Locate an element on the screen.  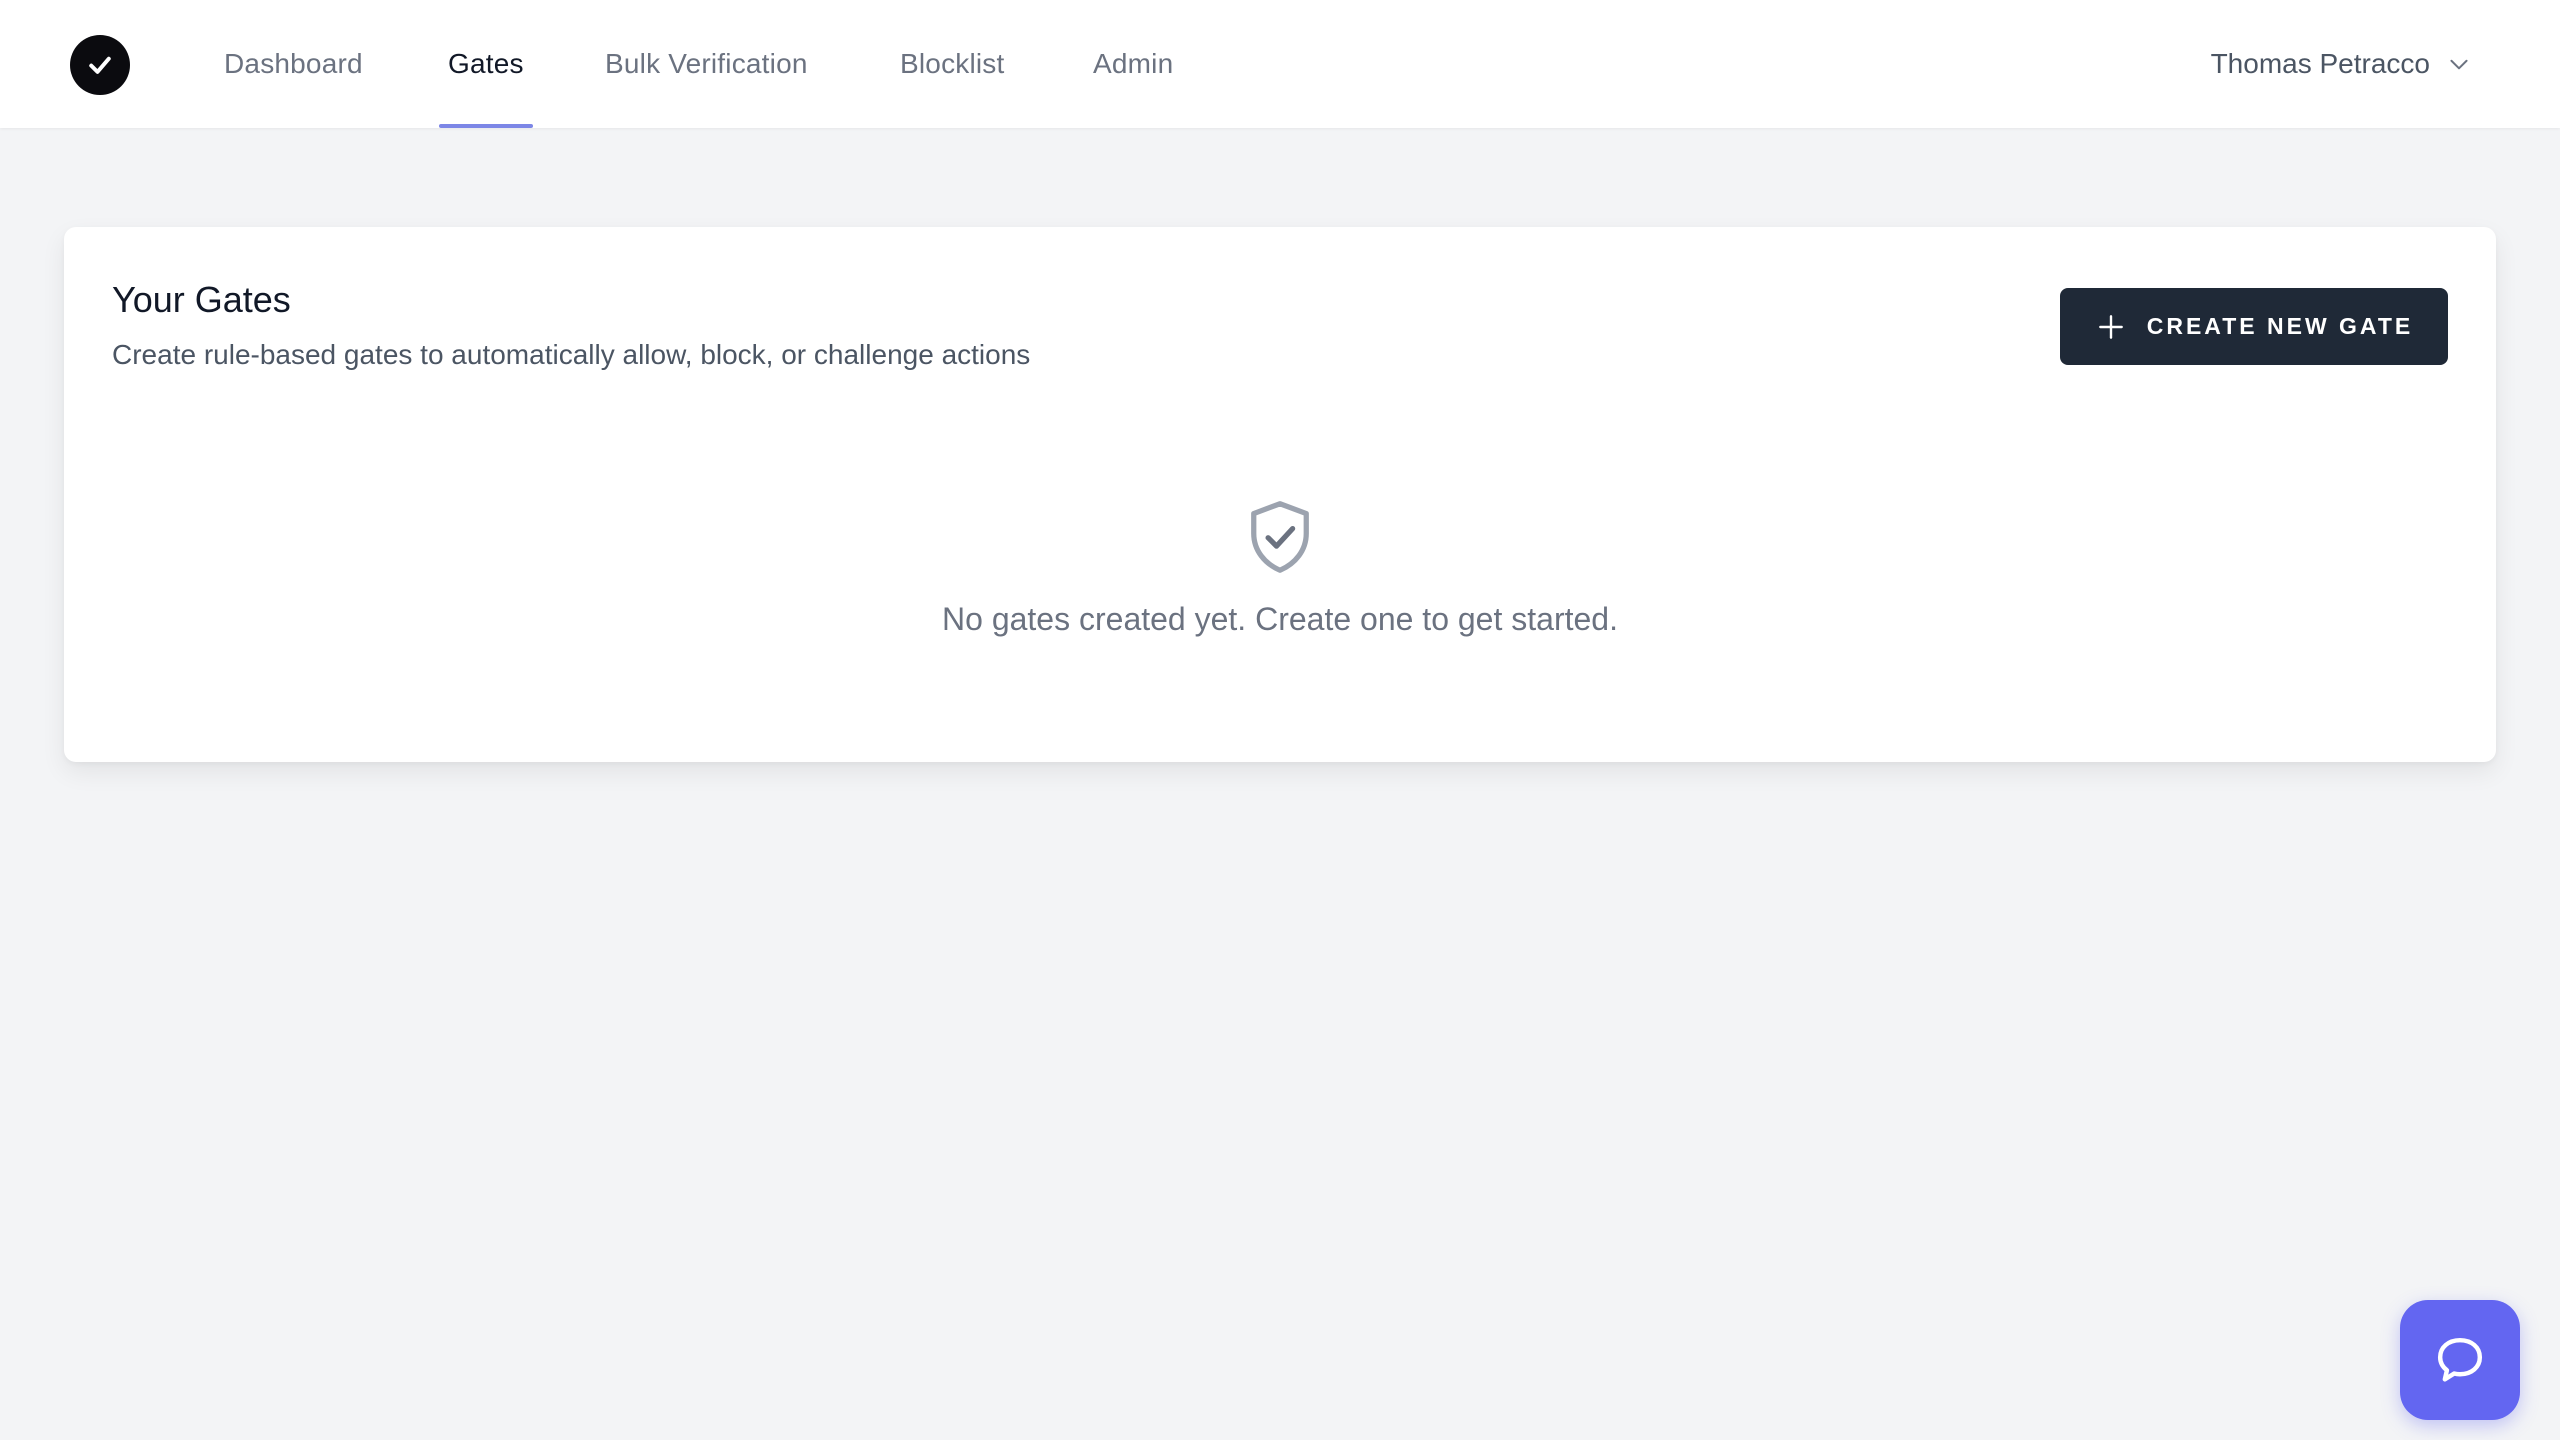
active-tab-indicator is located at coordinates (486, 126).